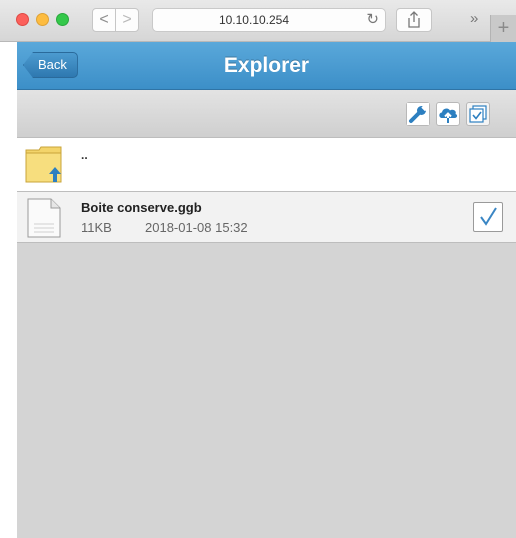 This screenshot has width=516, height=538. I want to click on checkmark-icon, so click(488, 216).